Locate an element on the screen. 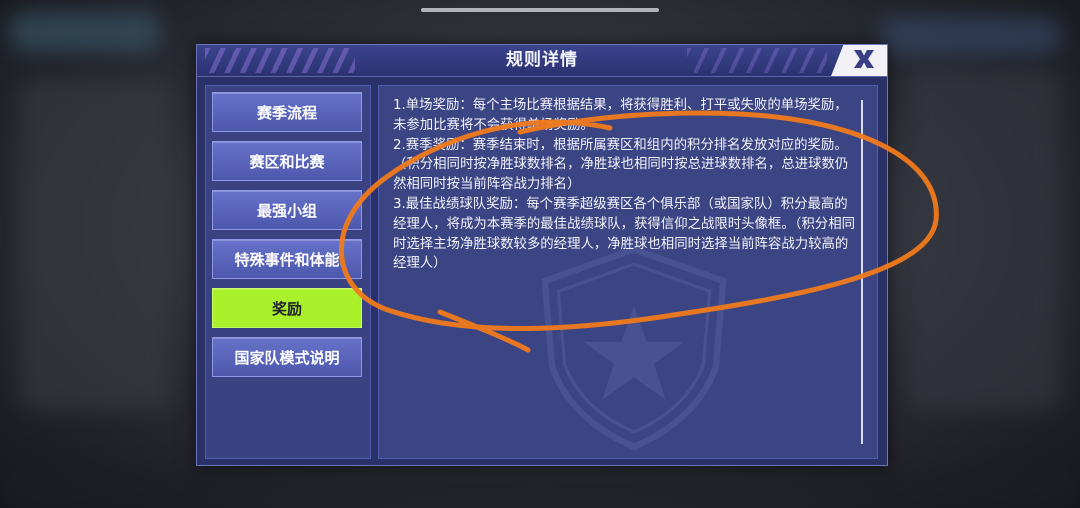  sidebar-item-label: 特殊事件和体能 is located at coordinates (287, 259).